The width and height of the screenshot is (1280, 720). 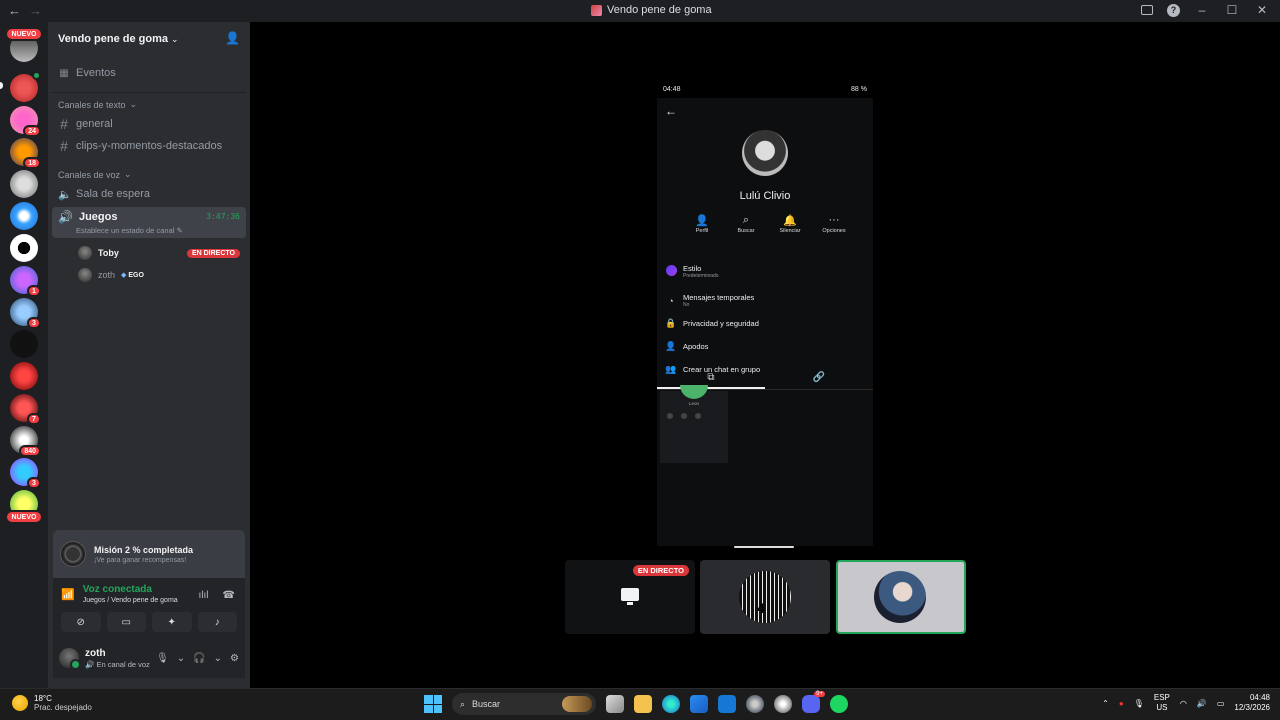 I want to click on guild-header: Vendo pene de goma ⌄ 👤, so click(x=149, y=38).